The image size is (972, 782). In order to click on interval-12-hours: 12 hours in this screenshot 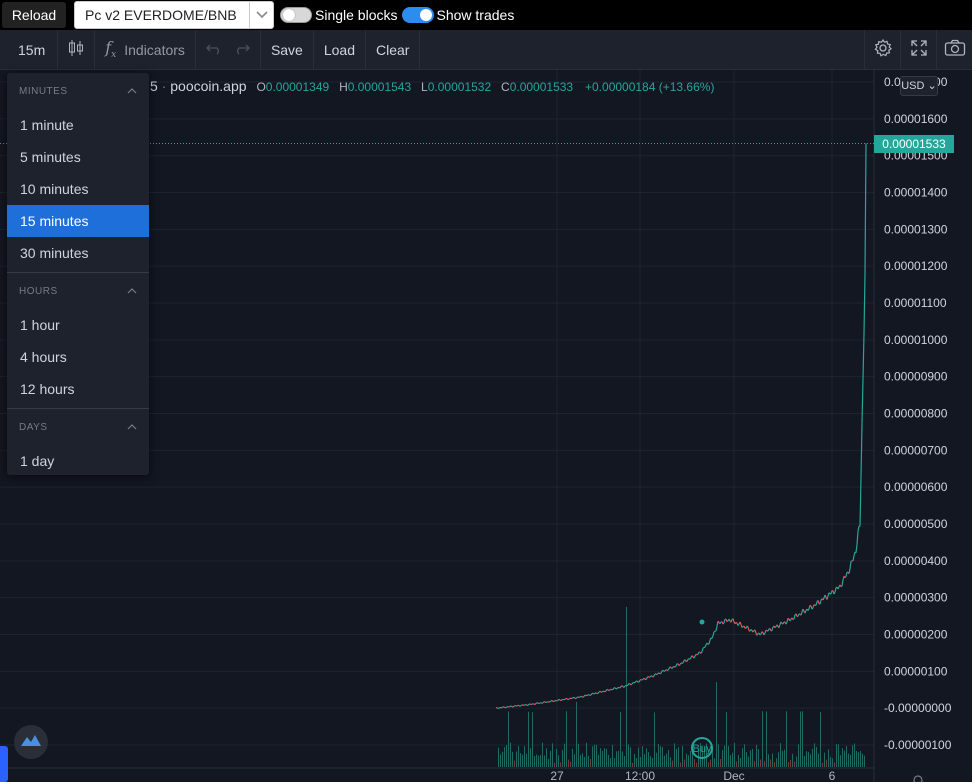, I will do `click(78, 389)`.